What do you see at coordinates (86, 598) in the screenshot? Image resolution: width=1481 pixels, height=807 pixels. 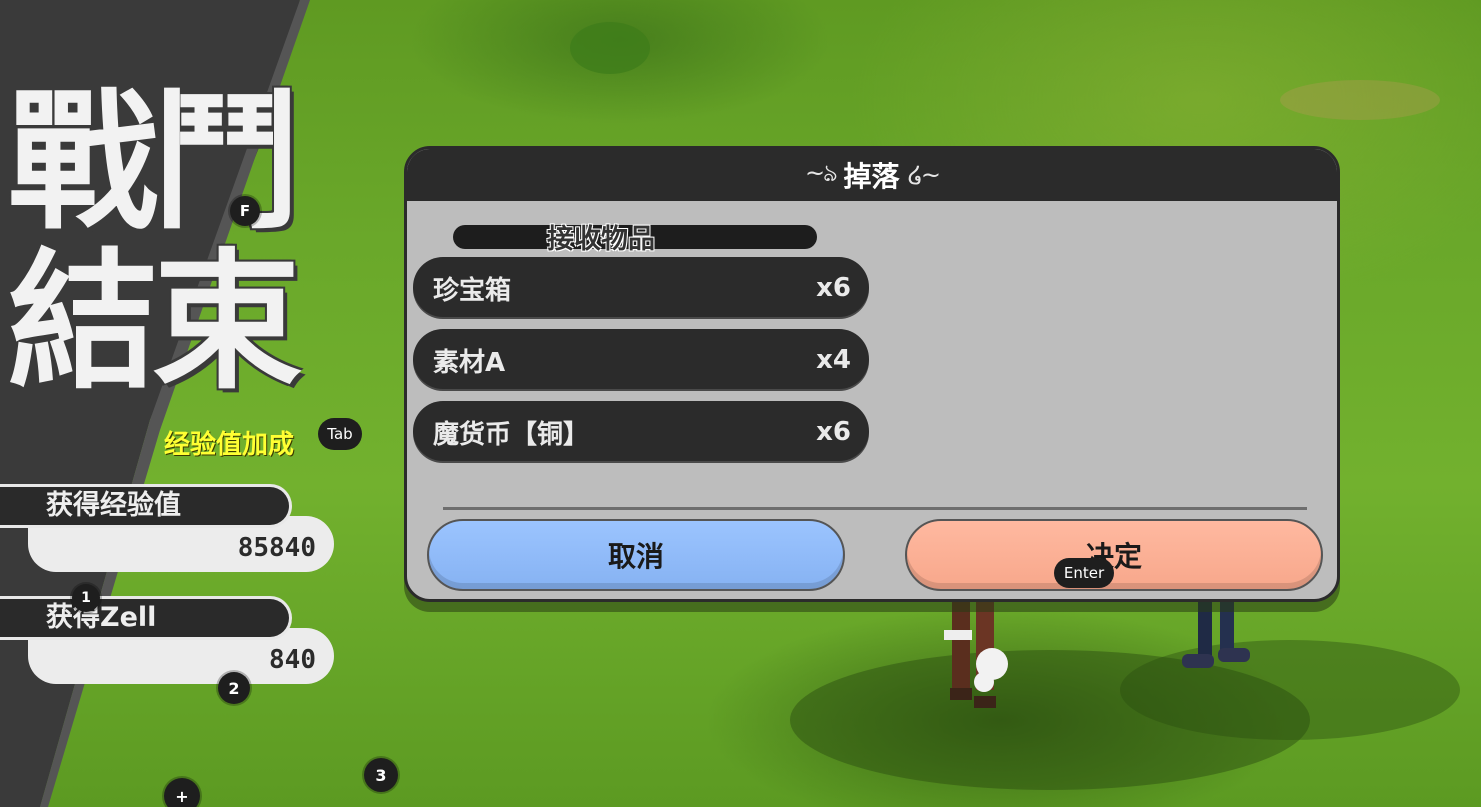 I see `hotkey-1-badge: 1` at bounding box center [86, 598].